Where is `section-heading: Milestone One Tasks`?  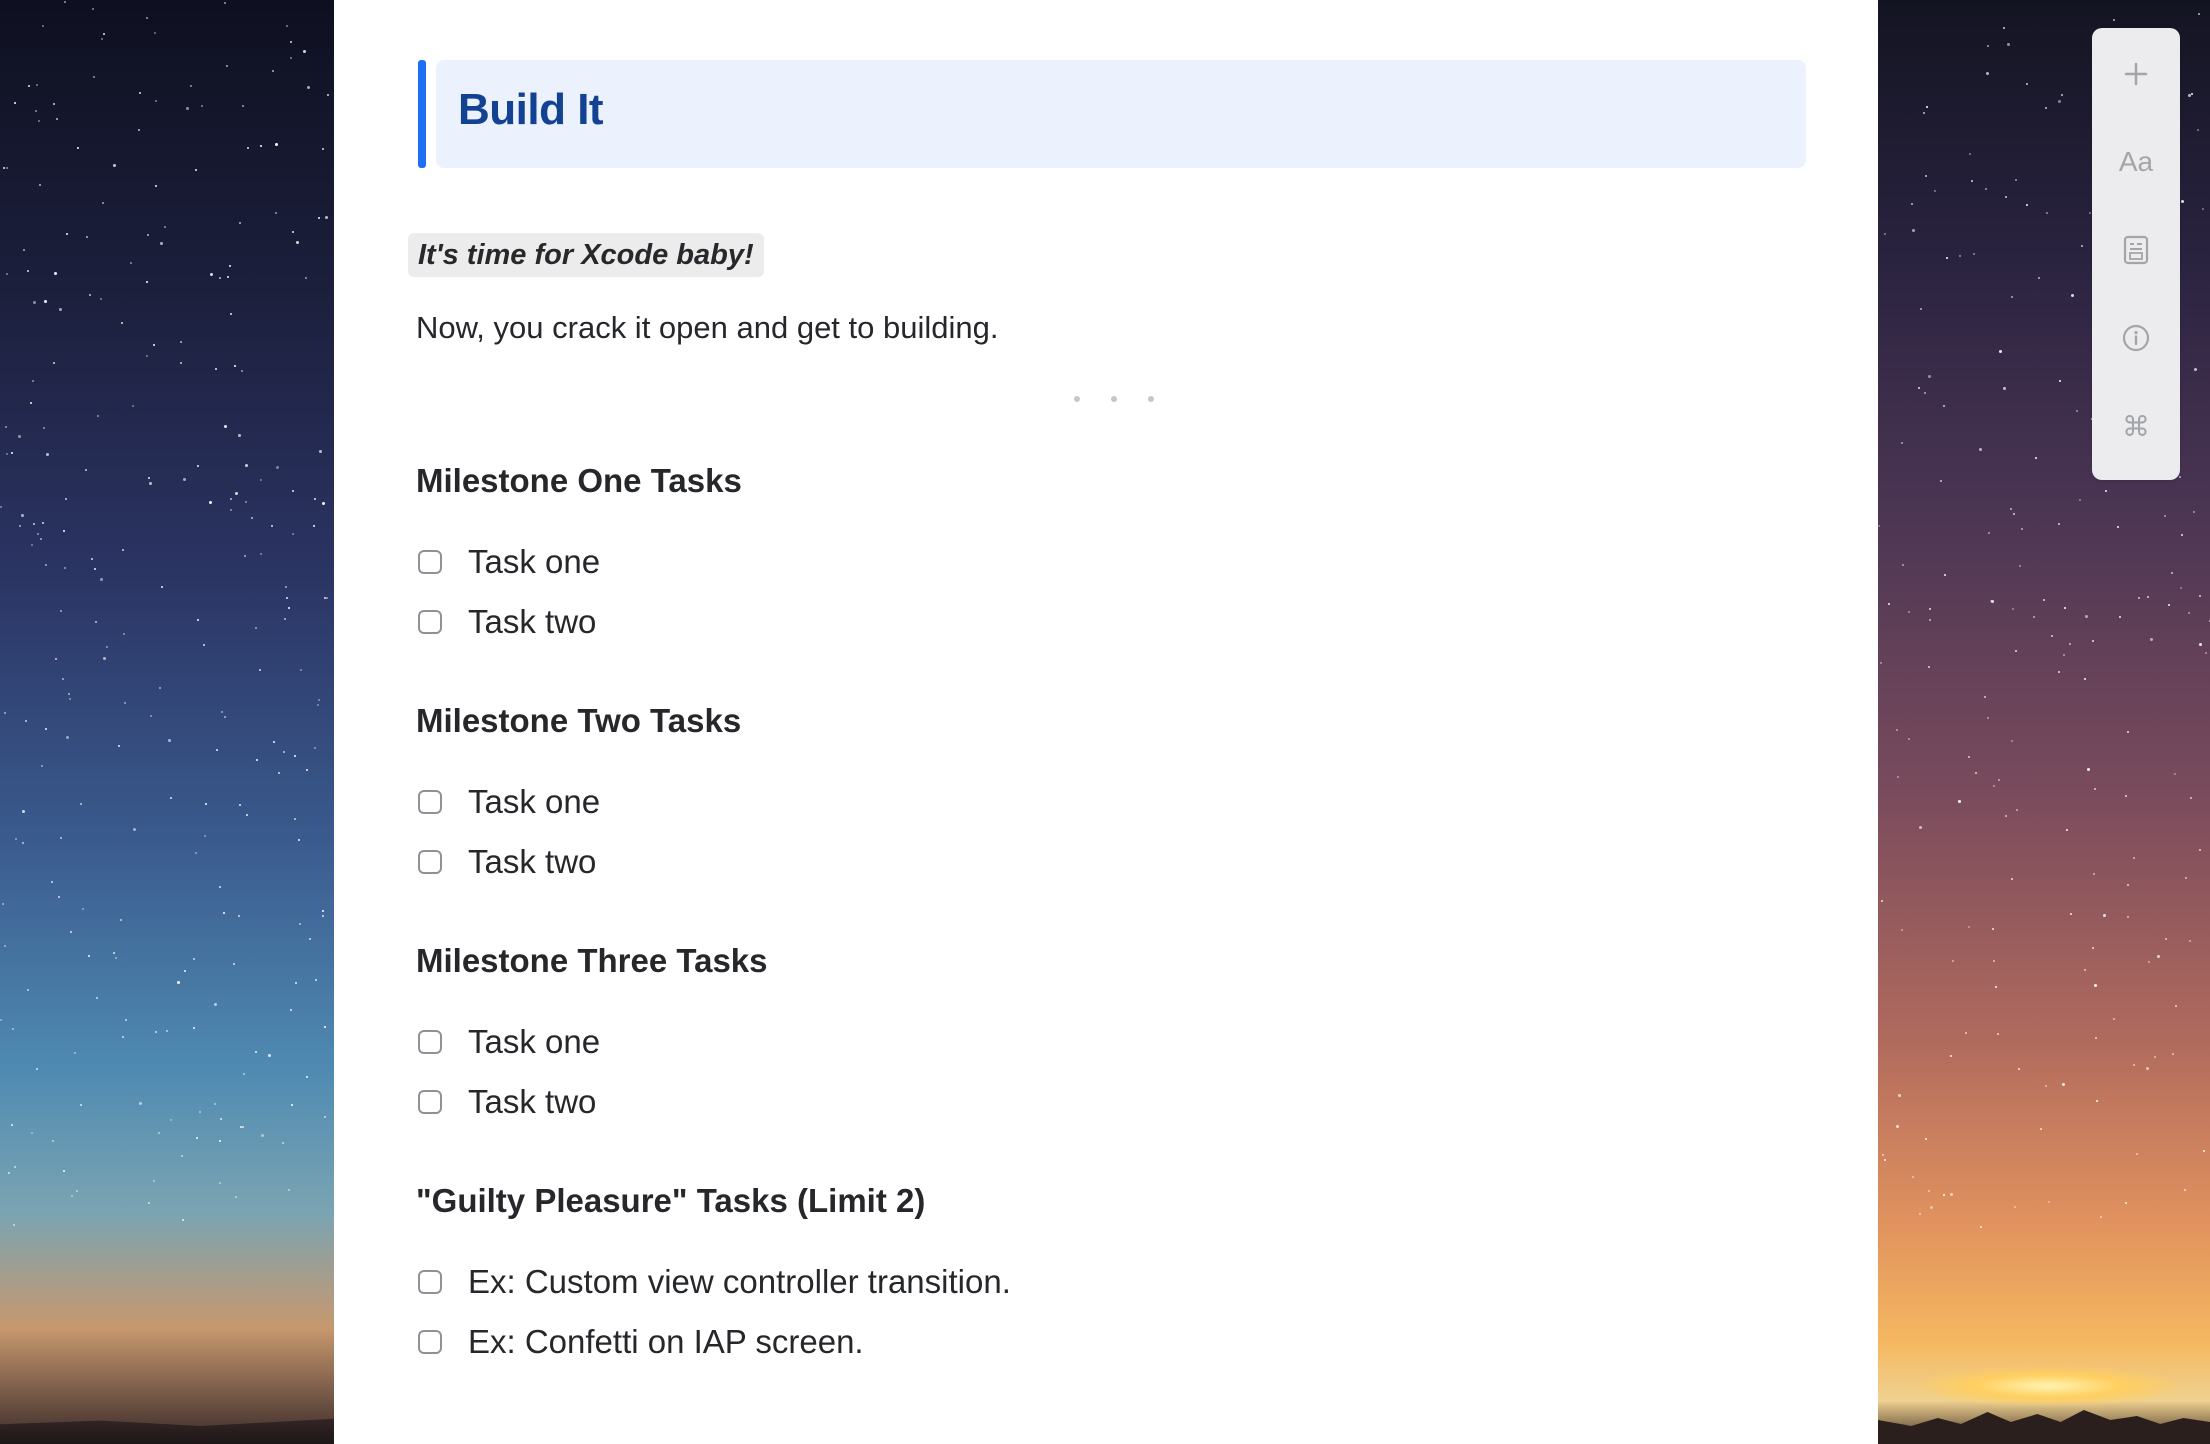
section-heading: Milestone One Tasks is located at coordinates (579, 481).